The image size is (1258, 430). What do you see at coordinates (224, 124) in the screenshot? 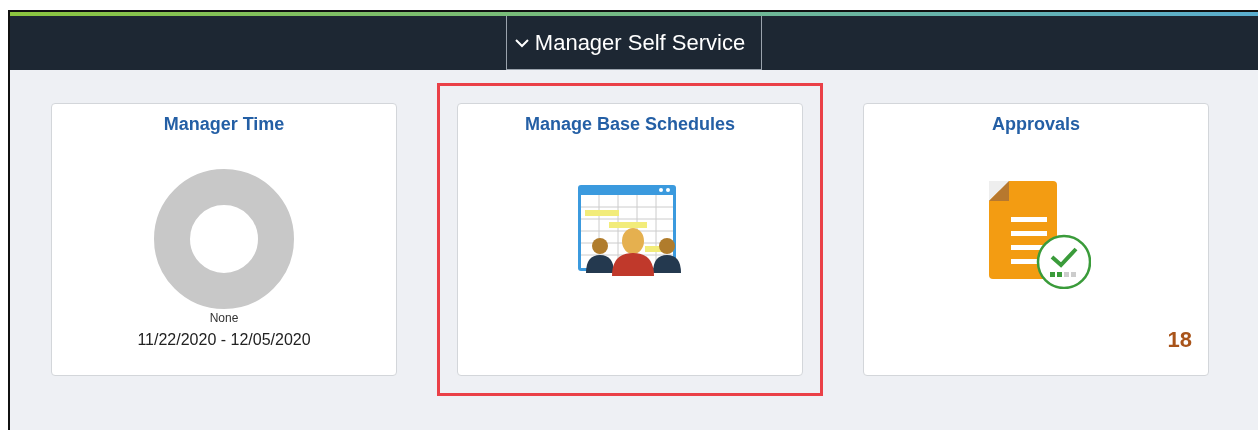
I see `tile-title: Manager Time` at bounding box center [224, 124].